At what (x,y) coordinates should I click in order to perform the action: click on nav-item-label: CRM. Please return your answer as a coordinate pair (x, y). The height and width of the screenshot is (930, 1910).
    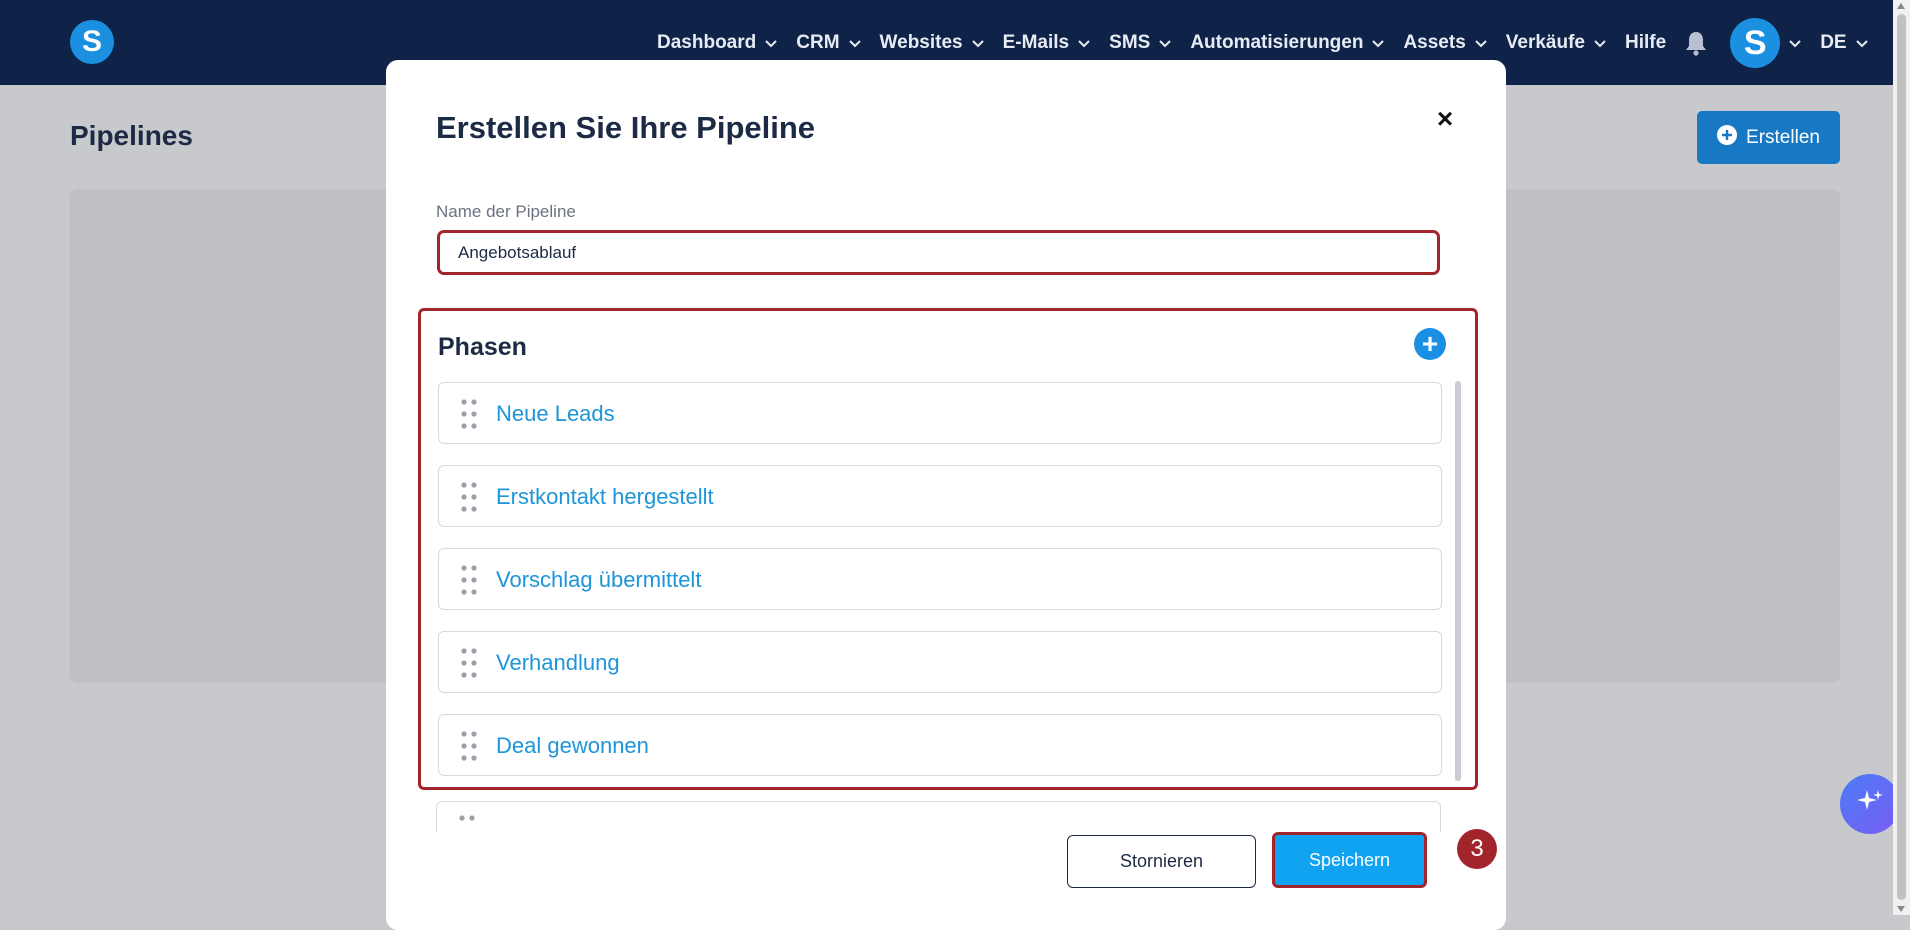
    Looking at the image, I should click on (818, 42).